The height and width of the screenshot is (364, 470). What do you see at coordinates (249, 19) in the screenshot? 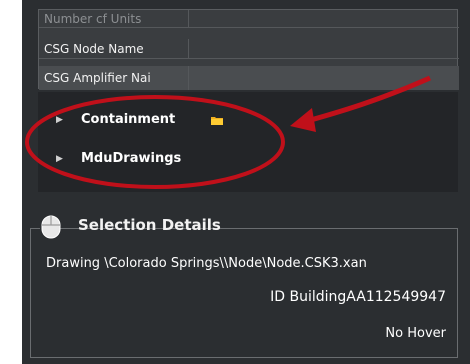
I see `property-row: Number cf Units` at bounding box center [249, 19].